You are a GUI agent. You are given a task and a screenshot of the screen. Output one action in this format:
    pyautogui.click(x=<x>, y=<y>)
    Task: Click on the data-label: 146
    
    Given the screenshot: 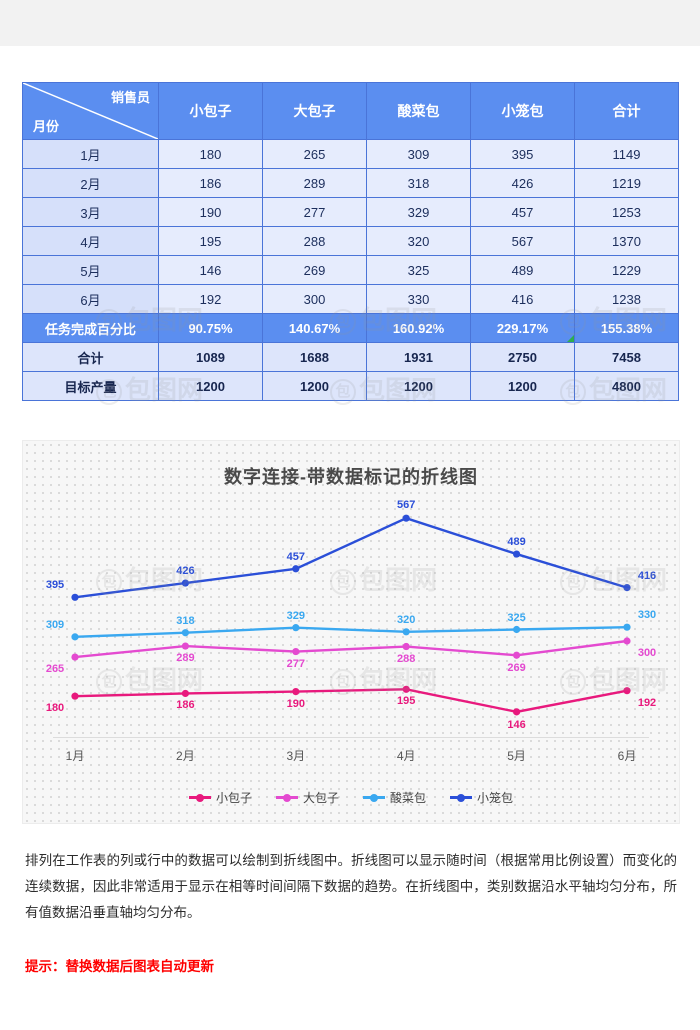 What is the action you would take?
    pyautogui.click(x=516, y=724)
    